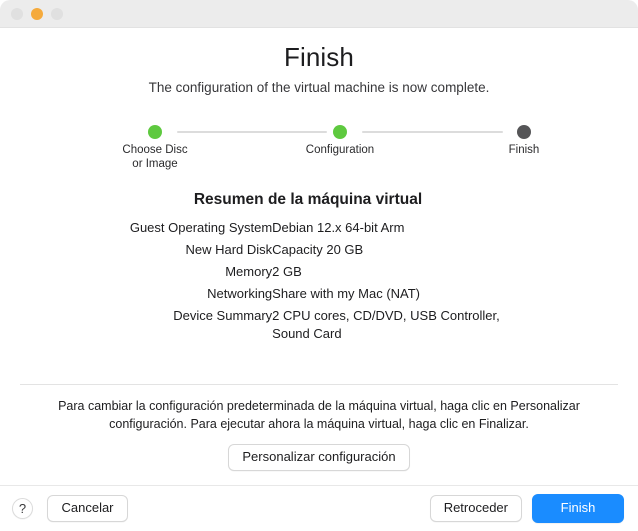 Image resolution: width=638 pixels, height=531 pixels. Describe the element at coordinates (338, 227) in the screenshot. I see `summary-value: Debian 12.x 64-bit Arm` at that location.